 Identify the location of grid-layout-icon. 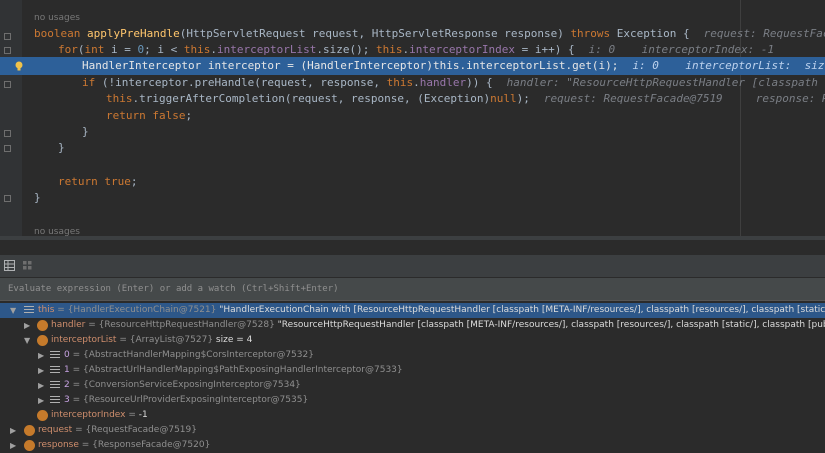
(27, 265).